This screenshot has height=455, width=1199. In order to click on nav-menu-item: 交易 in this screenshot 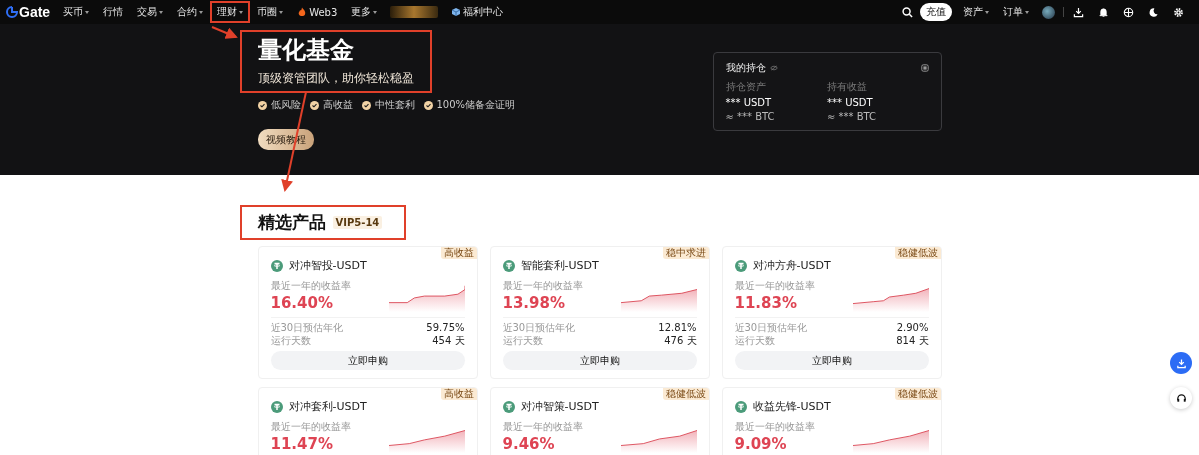, I will do `click(150, 12)`.